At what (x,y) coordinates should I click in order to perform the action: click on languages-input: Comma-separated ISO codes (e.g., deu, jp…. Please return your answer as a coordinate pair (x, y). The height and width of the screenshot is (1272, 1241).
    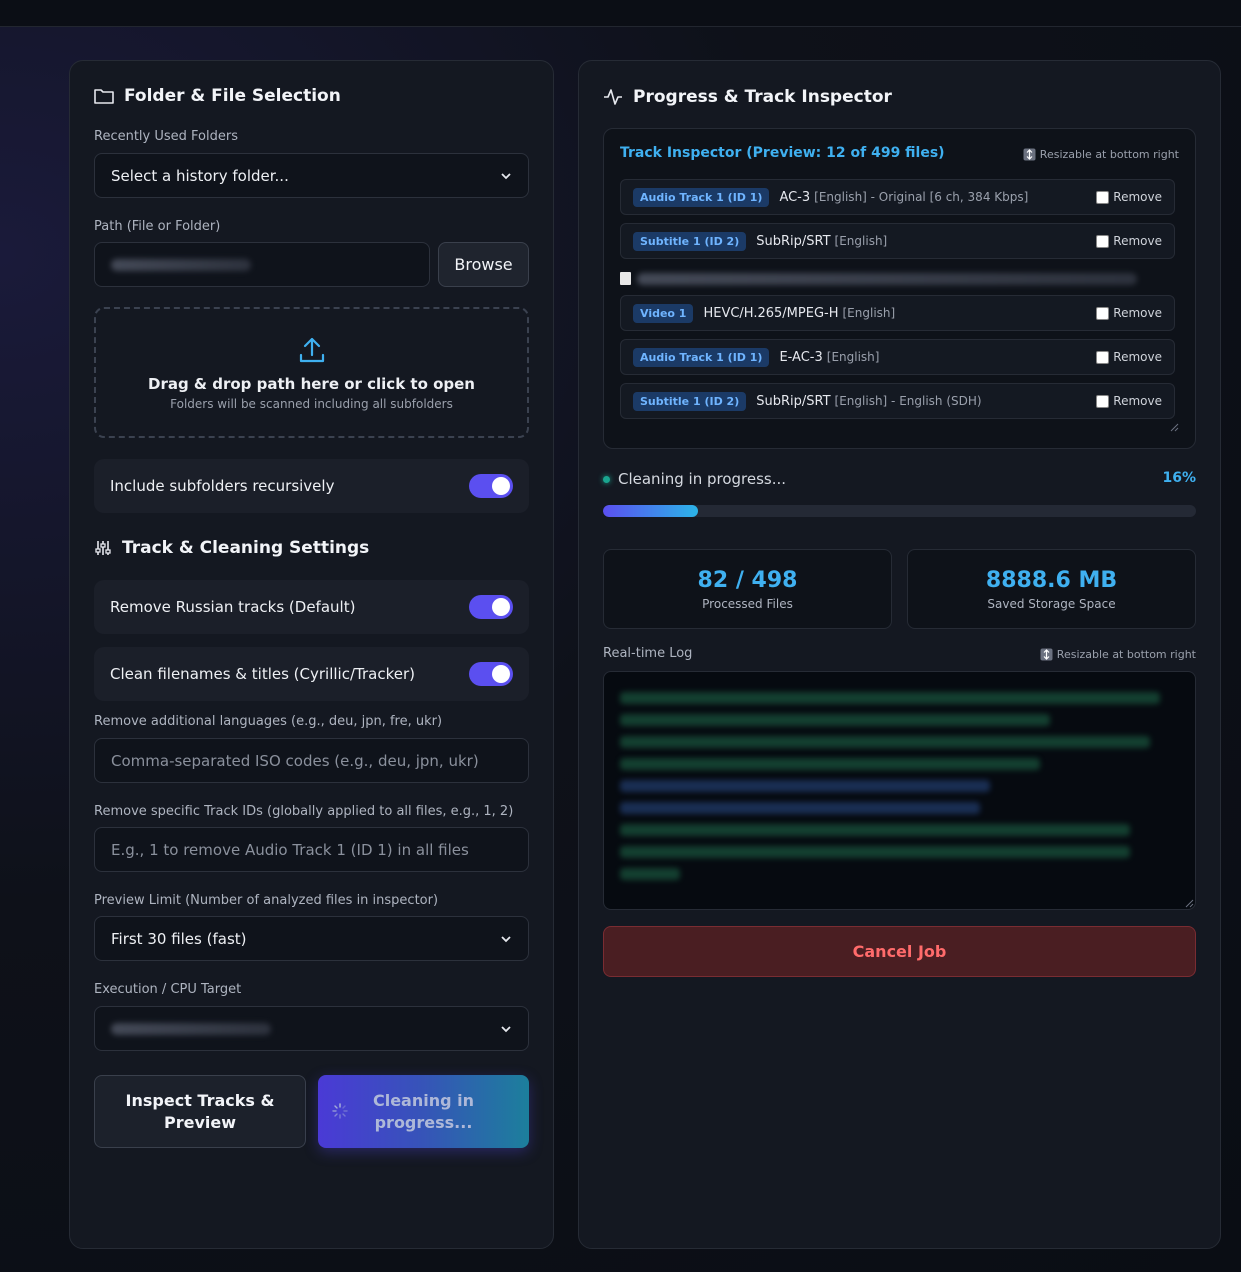
    Looking at the image, I should click on (311, 760).